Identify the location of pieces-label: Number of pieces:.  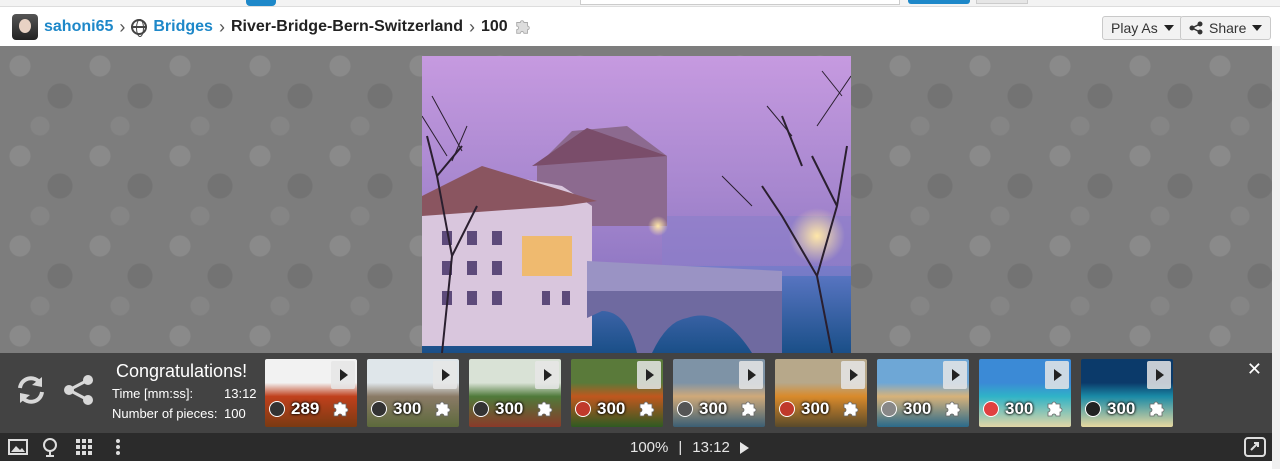
(165, 413).